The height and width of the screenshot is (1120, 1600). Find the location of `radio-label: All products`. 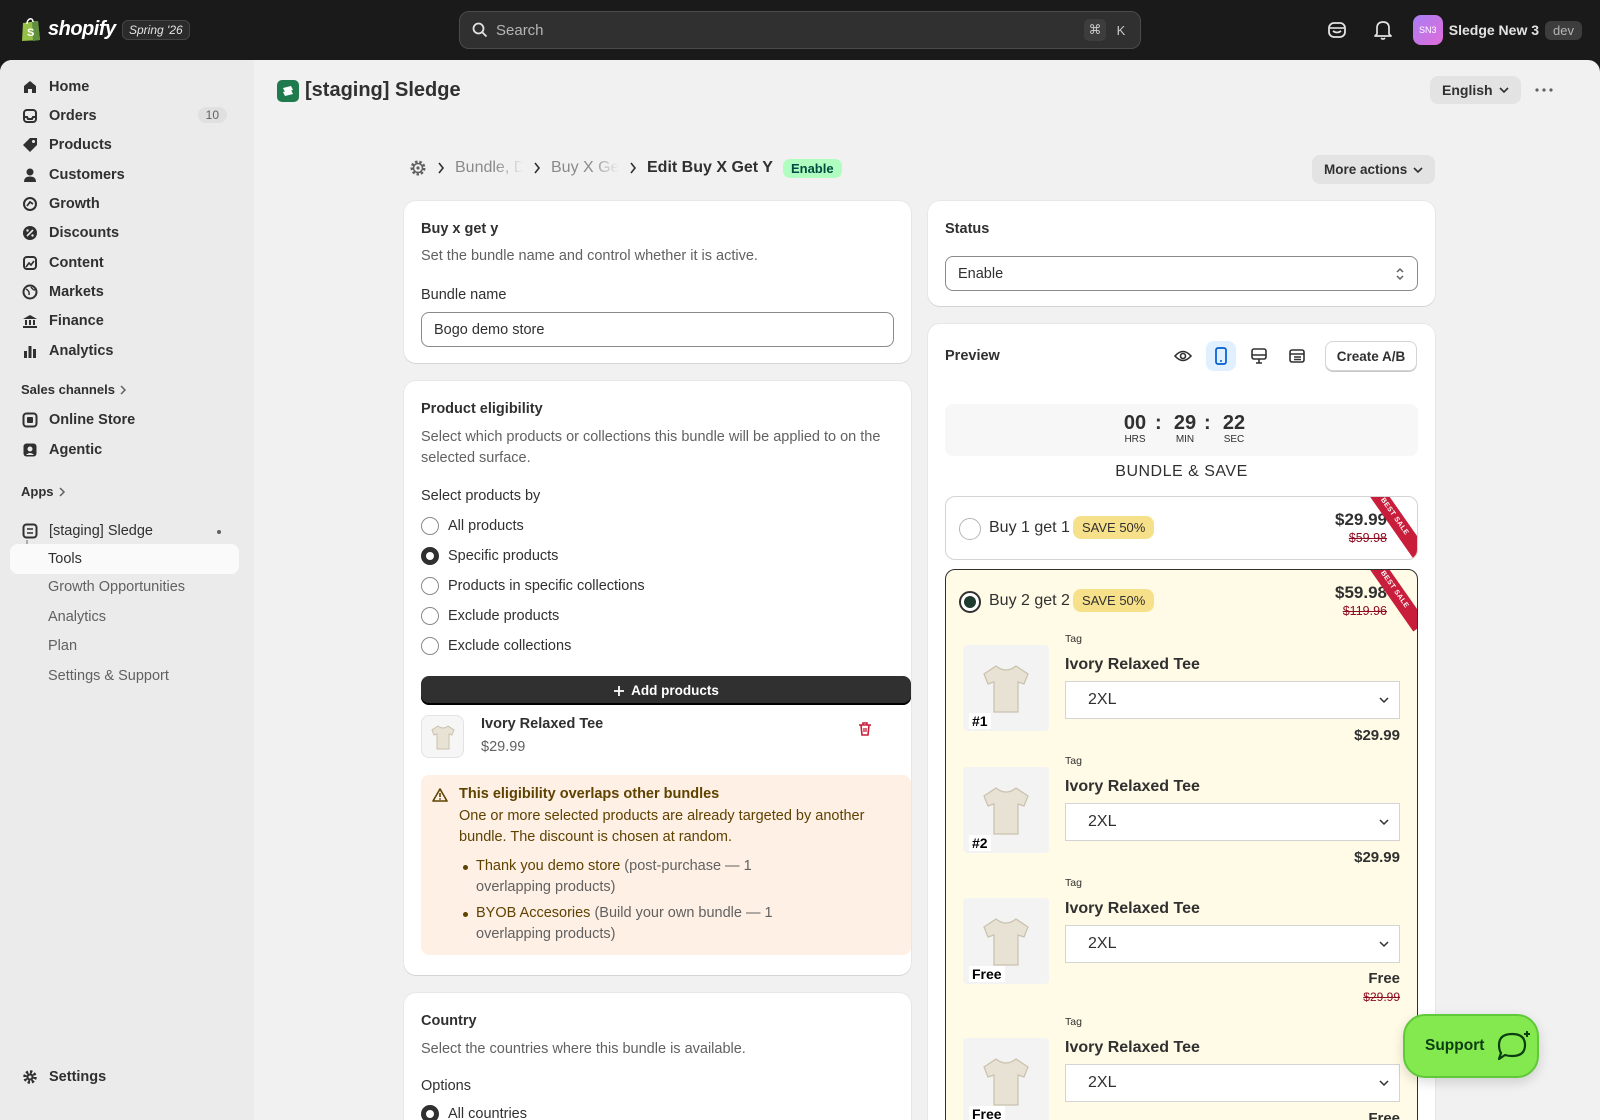

radio-label: All products is located at coordinates (486, 526).